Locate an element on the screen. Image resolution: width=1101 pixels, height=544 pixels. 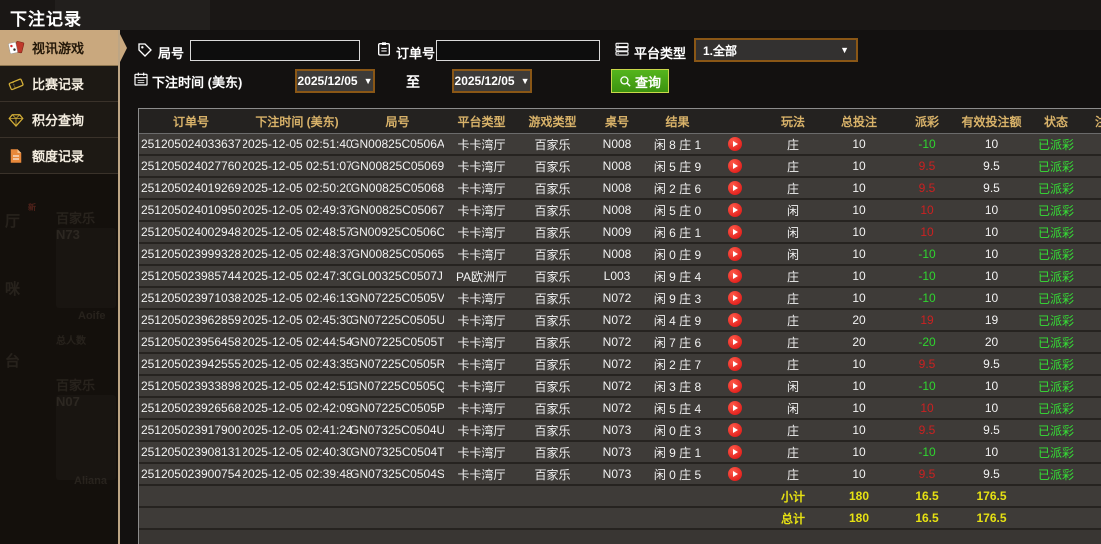
column-header: 平台类型 is located at coordinates (481, 121).